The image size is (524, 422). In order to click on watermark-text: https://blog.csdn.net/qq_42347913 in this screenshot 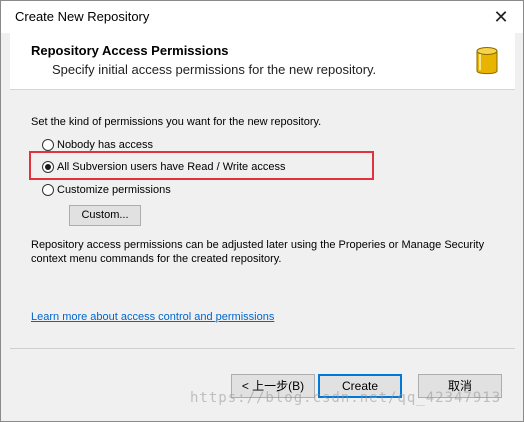, I will do `click(346, 398)`.